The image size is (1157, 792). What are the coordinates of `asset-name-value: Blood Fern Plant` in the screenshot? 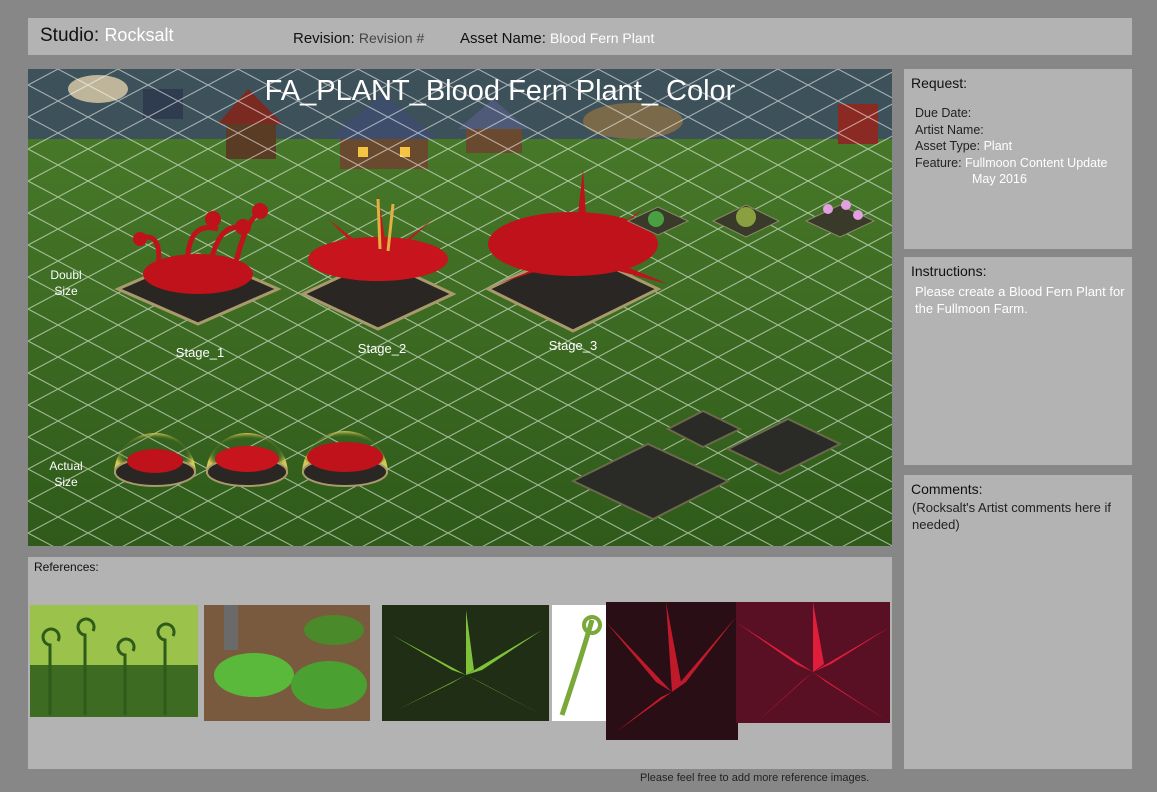 It's located at (602, 38).